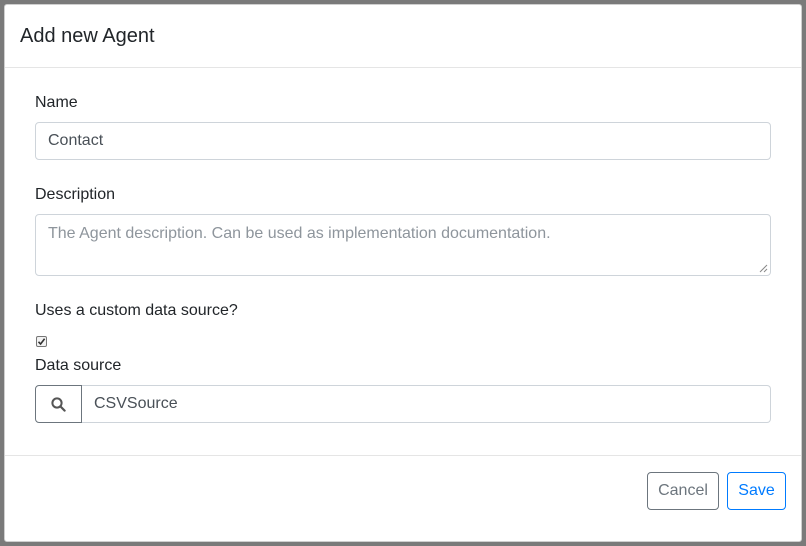  Describe the element at coordinates (75, 194) in the screenshot. I see `description-label: Description` at that location.